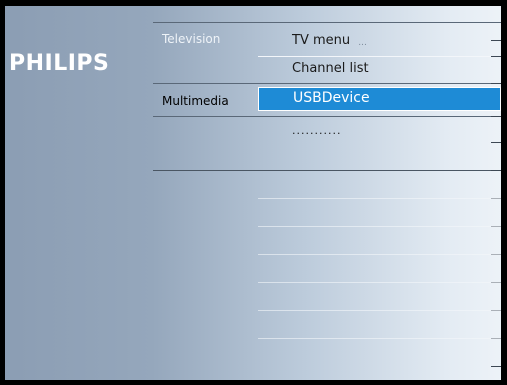 This screenshot has width=507, height=385. Describe the element at coordinates (191, 39) in the screenshot. I see `category-television: Television` at that location.